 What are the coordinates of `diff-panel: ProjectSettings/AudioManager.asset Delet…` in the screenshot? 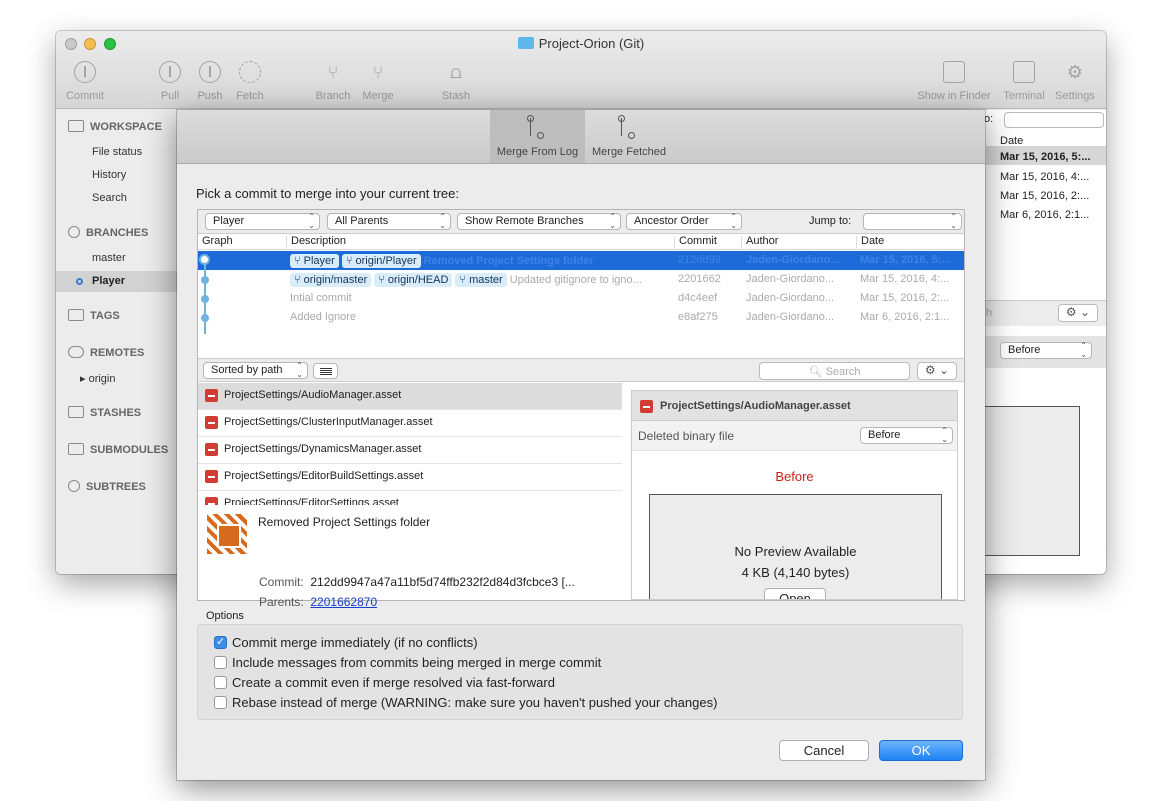 It's located at (794, 495).